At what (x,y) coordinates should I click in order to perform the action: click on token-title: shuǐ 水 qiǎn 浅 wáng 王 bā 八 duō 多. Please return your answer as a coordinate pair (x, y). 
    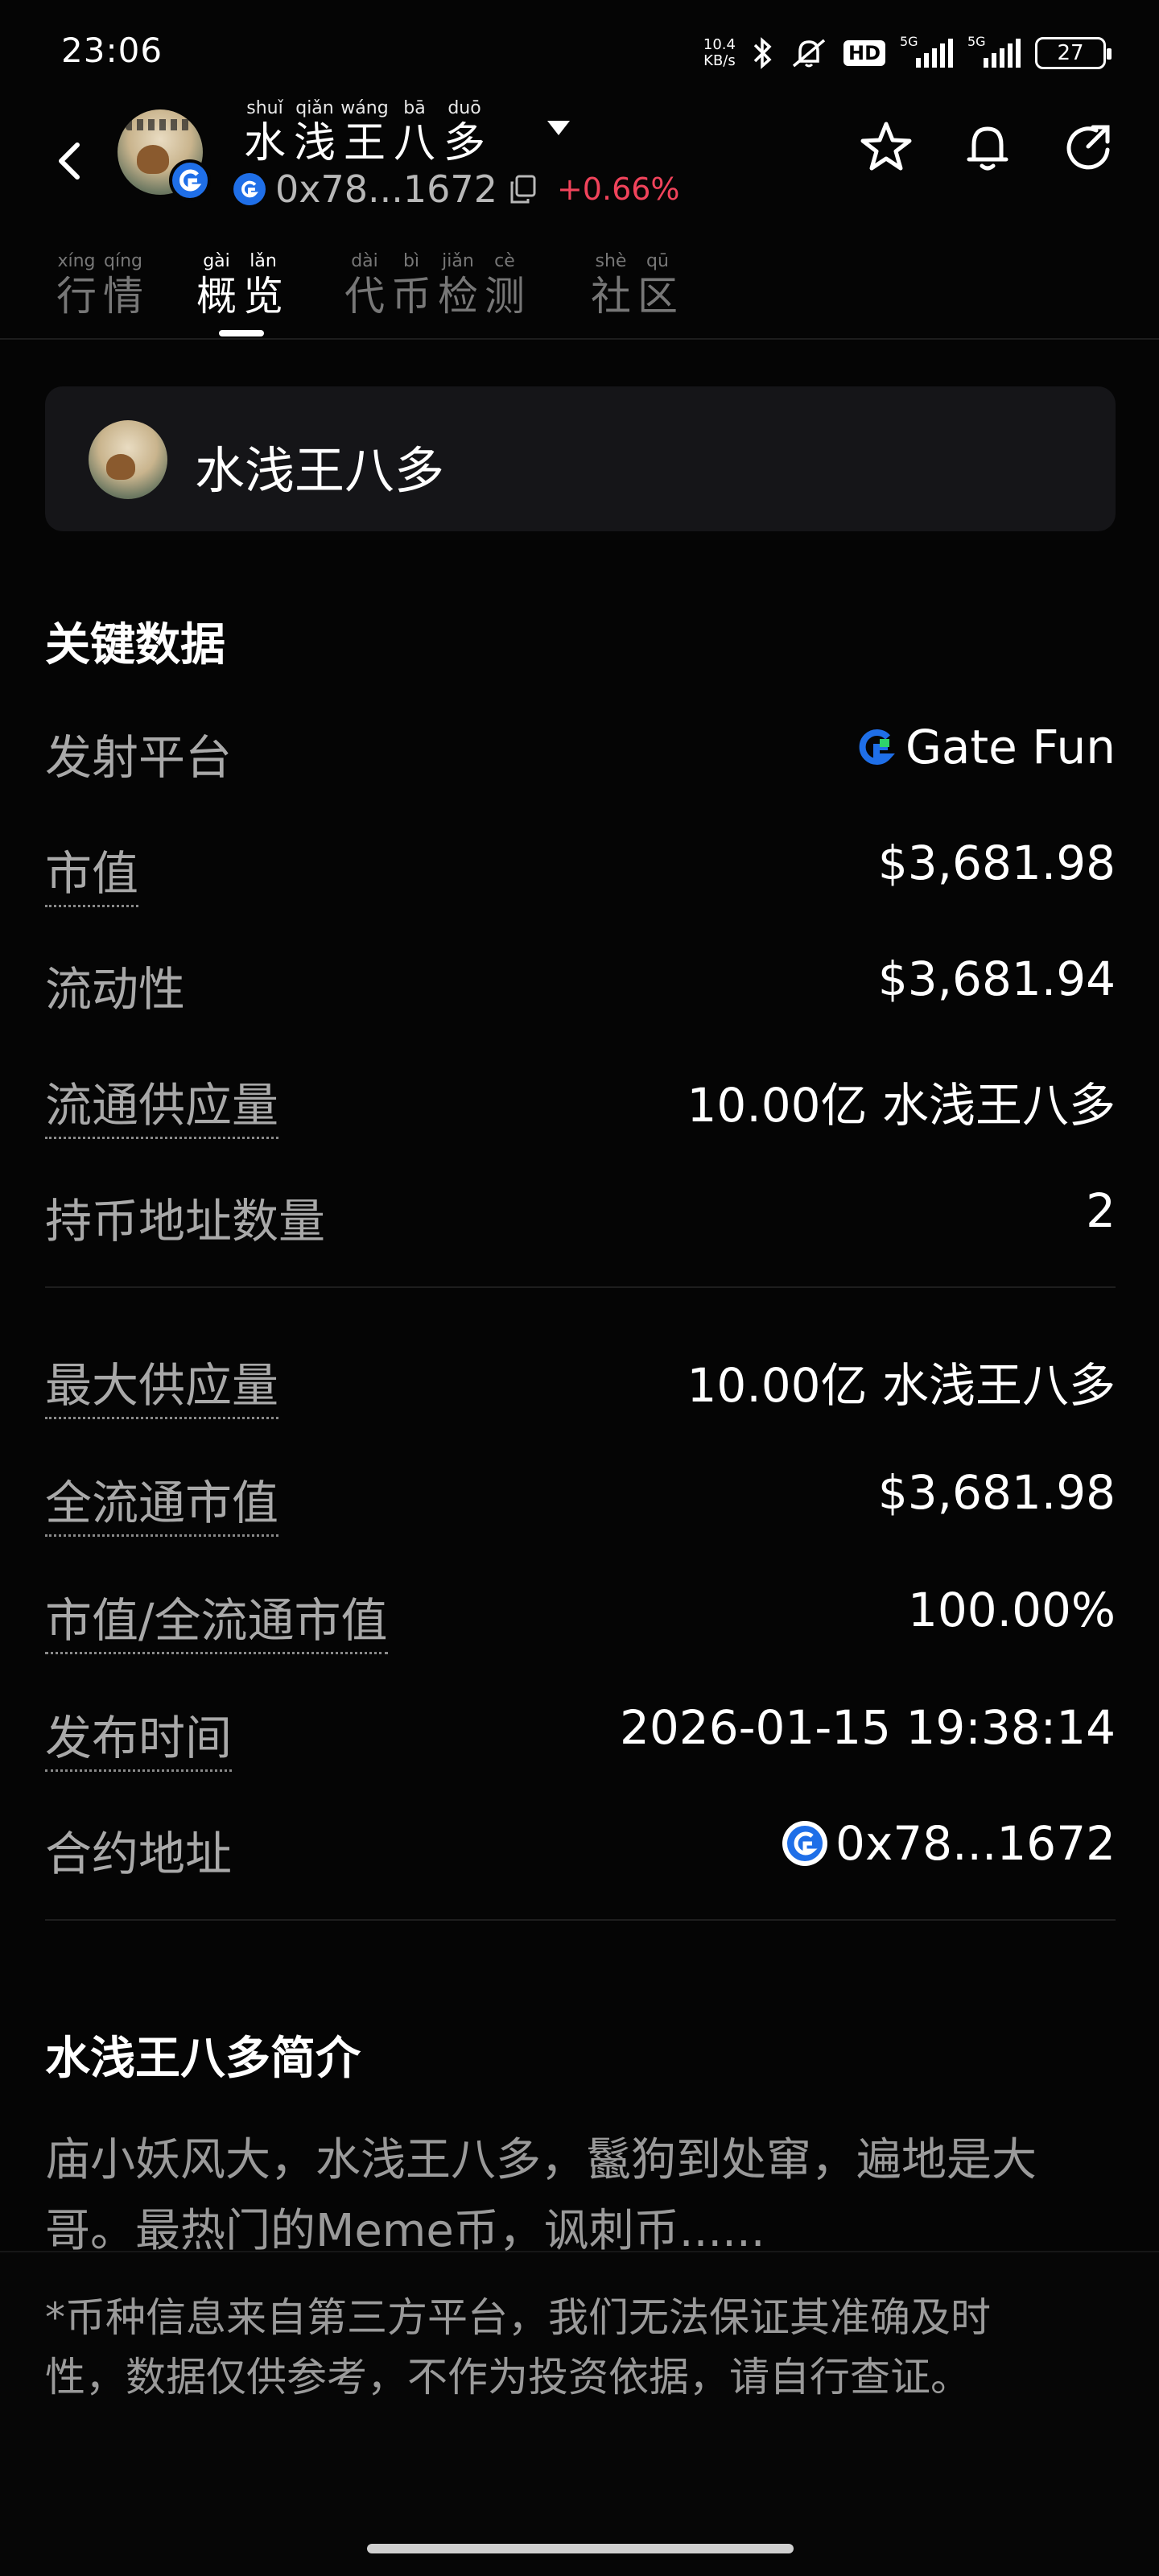
    Looking at the image, I should click on (364, 131).